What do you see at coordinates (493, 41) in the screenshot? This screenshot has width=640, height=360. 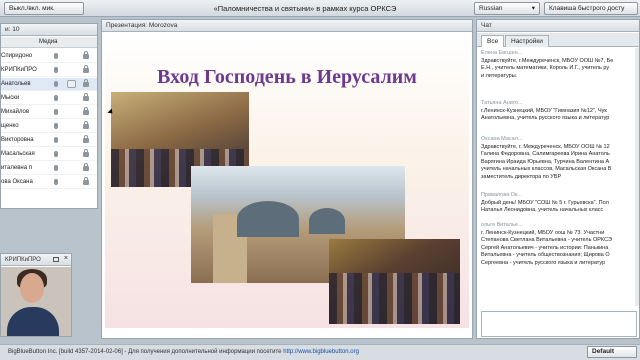 I see `tab-all: Все` at bounding box center [493, 41].